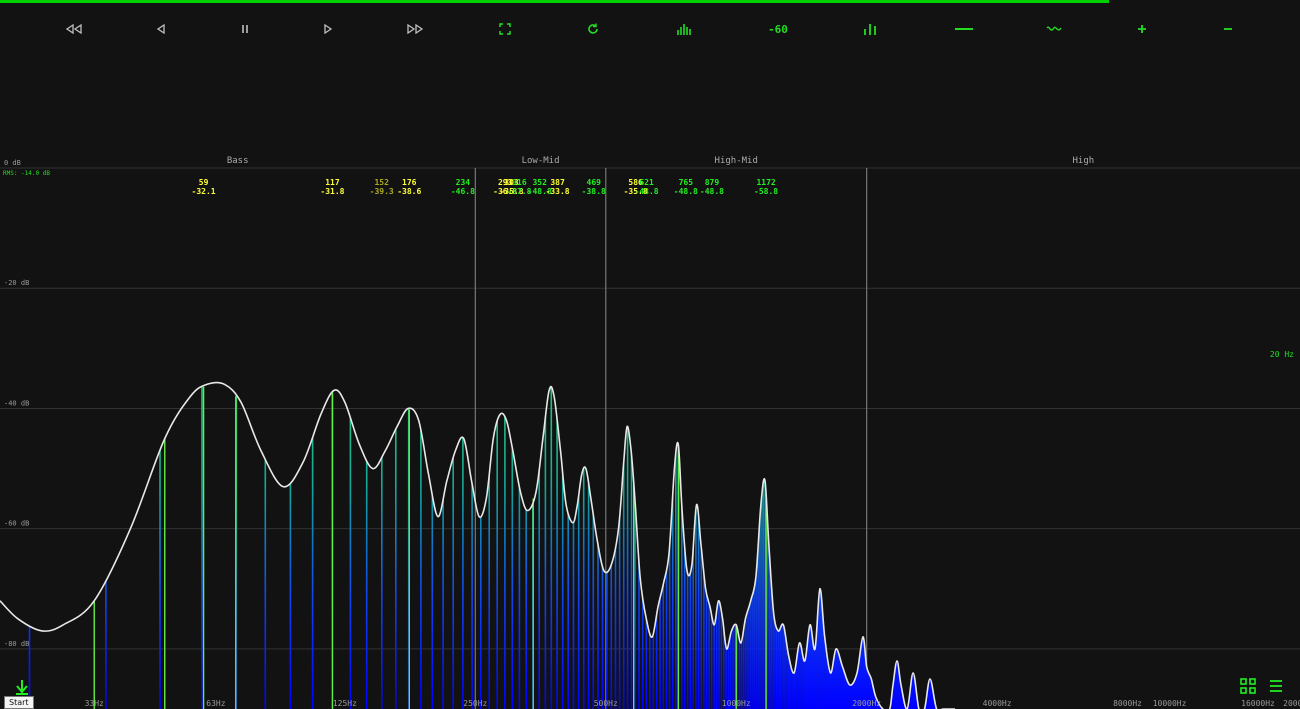 The height and width of the screenshot is (709, 1300). I want to click on plus-icon, so click(1142, 29).